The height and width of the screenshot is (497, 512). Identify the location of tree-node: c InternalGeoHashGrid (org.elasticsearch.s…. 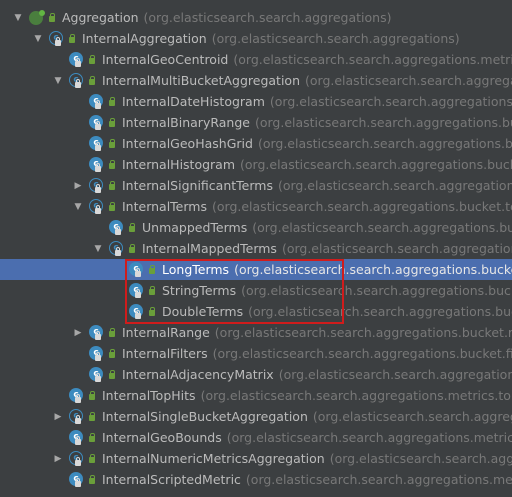
(256, 143).